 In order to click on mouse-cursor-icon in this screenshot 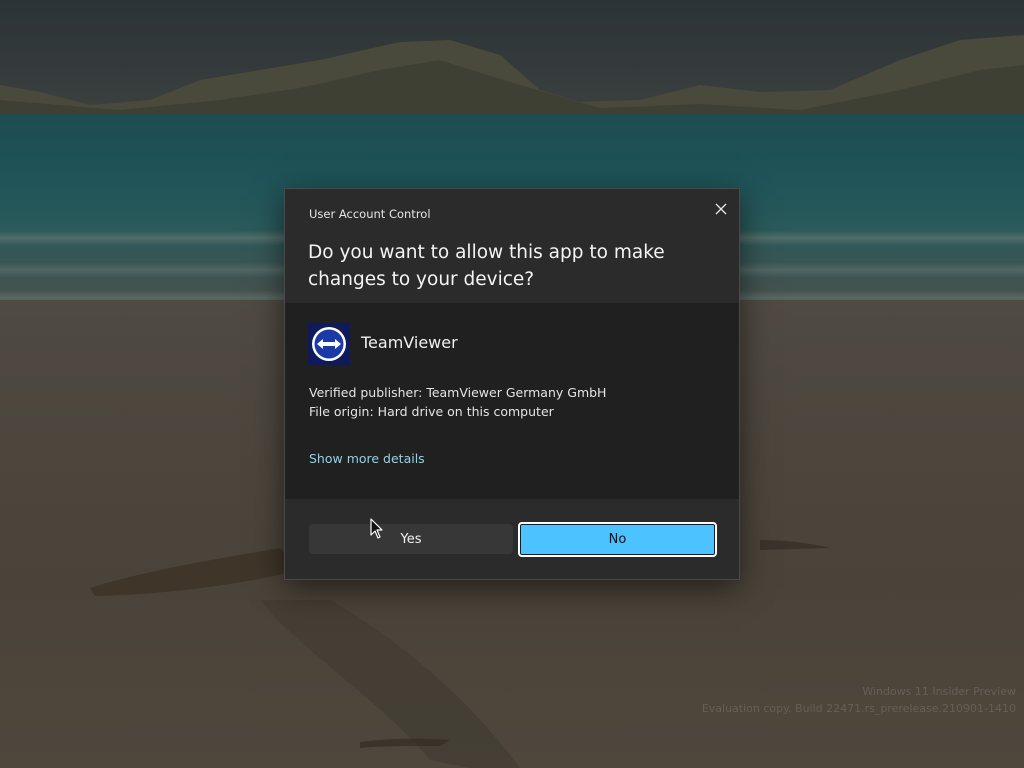, I will do `click(376, 528)`.